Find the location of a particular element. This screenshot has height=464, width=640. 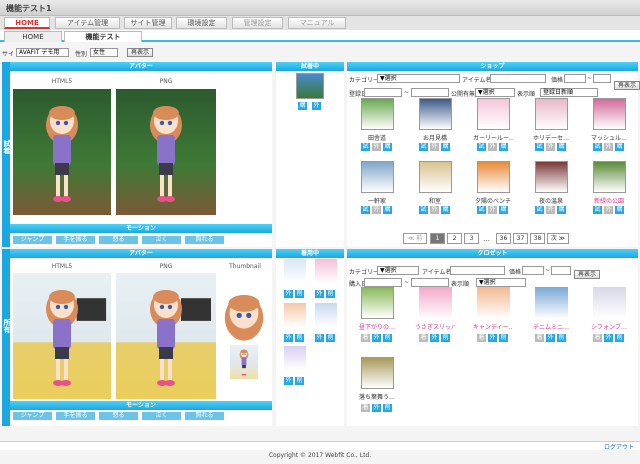

page-number: 36 is located at coordinates (503, 238).